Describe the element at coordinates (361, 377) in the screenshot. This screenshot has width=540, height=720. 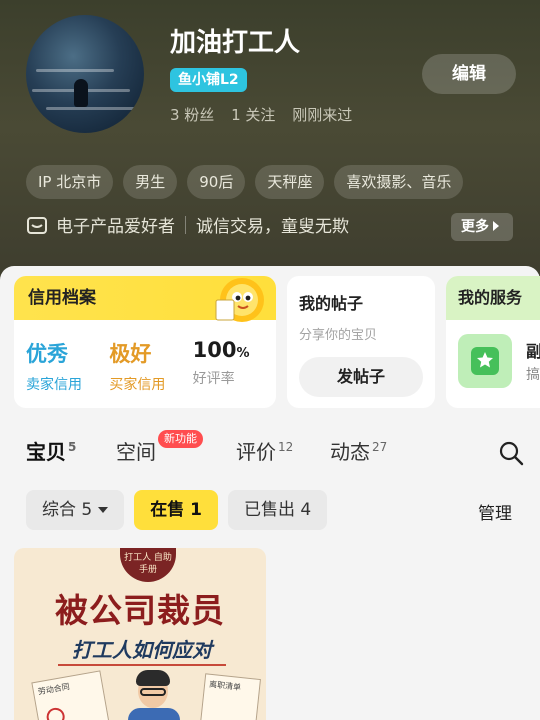
I see `new-post-button: 发帖子` at that location.